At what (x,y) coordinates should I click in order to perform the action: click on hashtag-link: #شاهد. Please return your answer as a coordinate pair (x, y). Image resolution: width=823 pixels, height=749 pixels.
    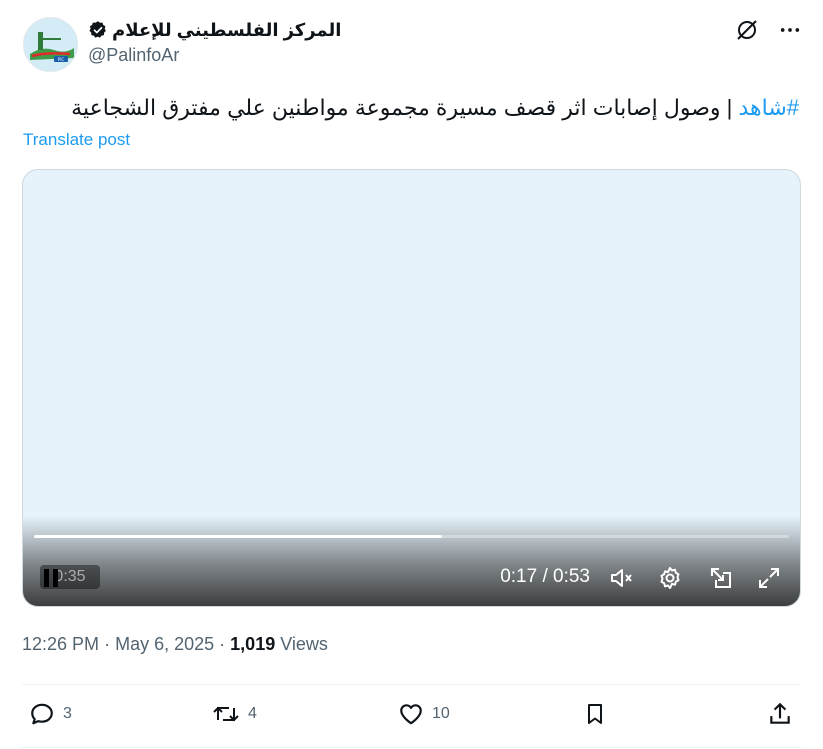
    Looking at the image, I should click on (768, 107).